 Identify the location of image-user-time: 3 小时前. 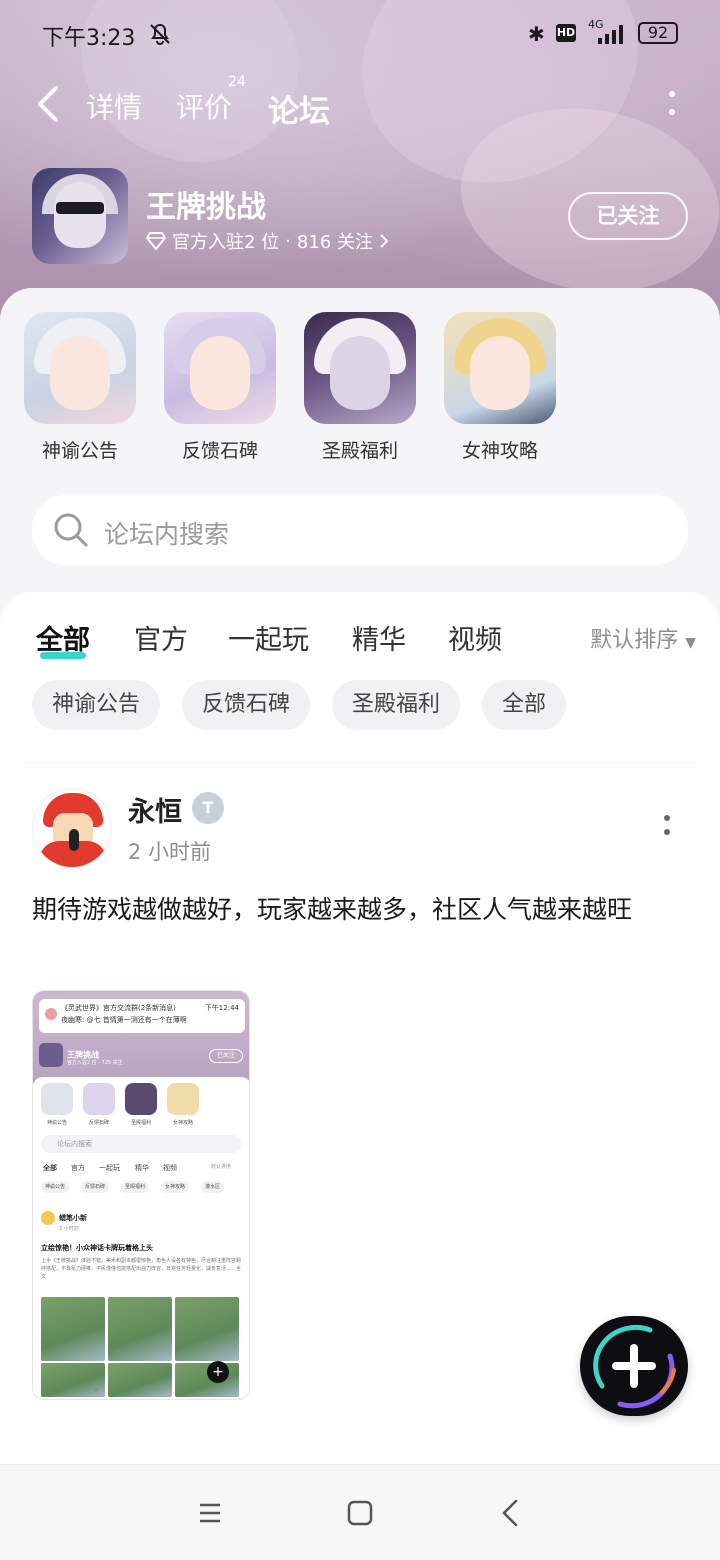
(69, 1229).